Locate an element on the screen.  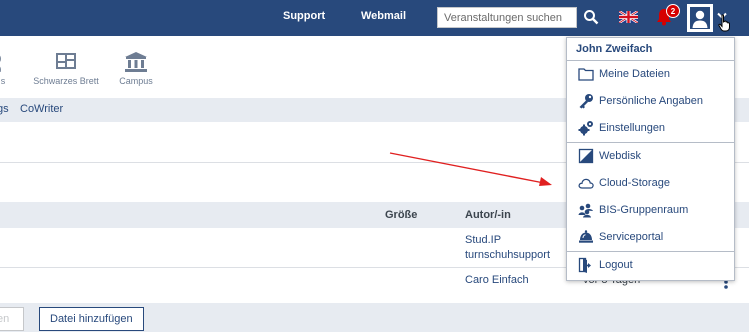
author-name: Stud.IP is located at coordinates (483, 240).